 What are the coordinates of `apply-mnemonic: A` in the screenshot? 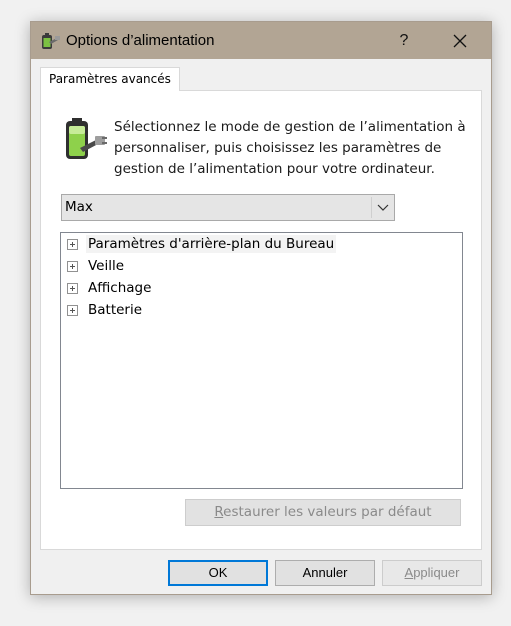 It's located at (409, 572).